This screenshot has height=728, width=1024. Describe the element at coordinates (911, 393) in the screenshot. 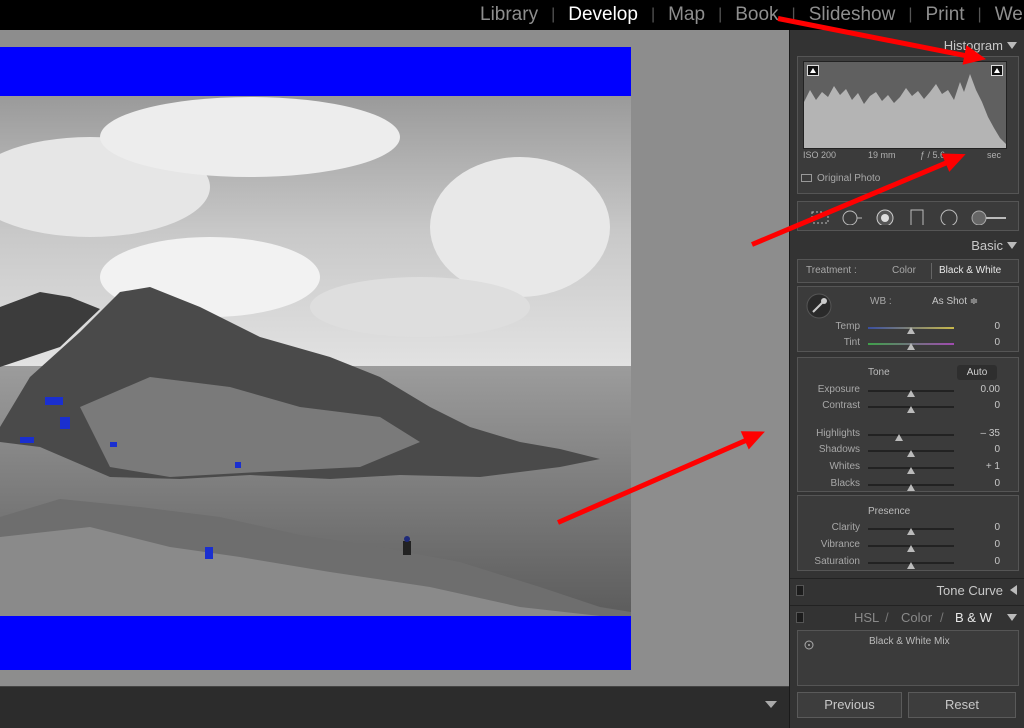

I see `exposure-slider-handle` at that location.